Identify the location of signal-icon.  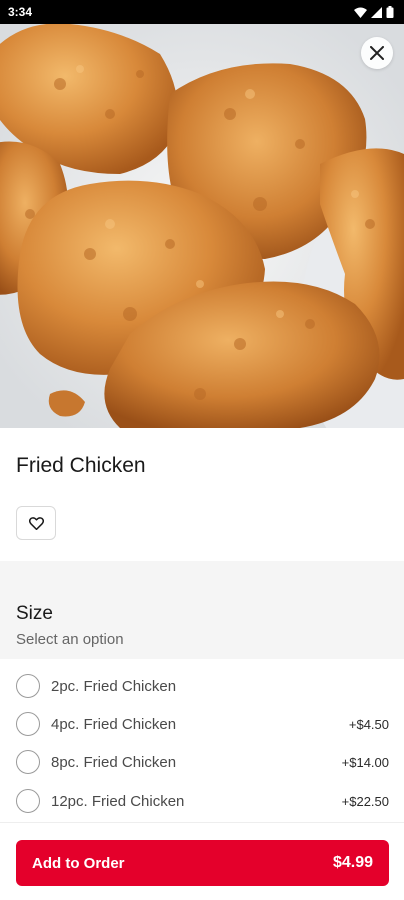
(376, 12).